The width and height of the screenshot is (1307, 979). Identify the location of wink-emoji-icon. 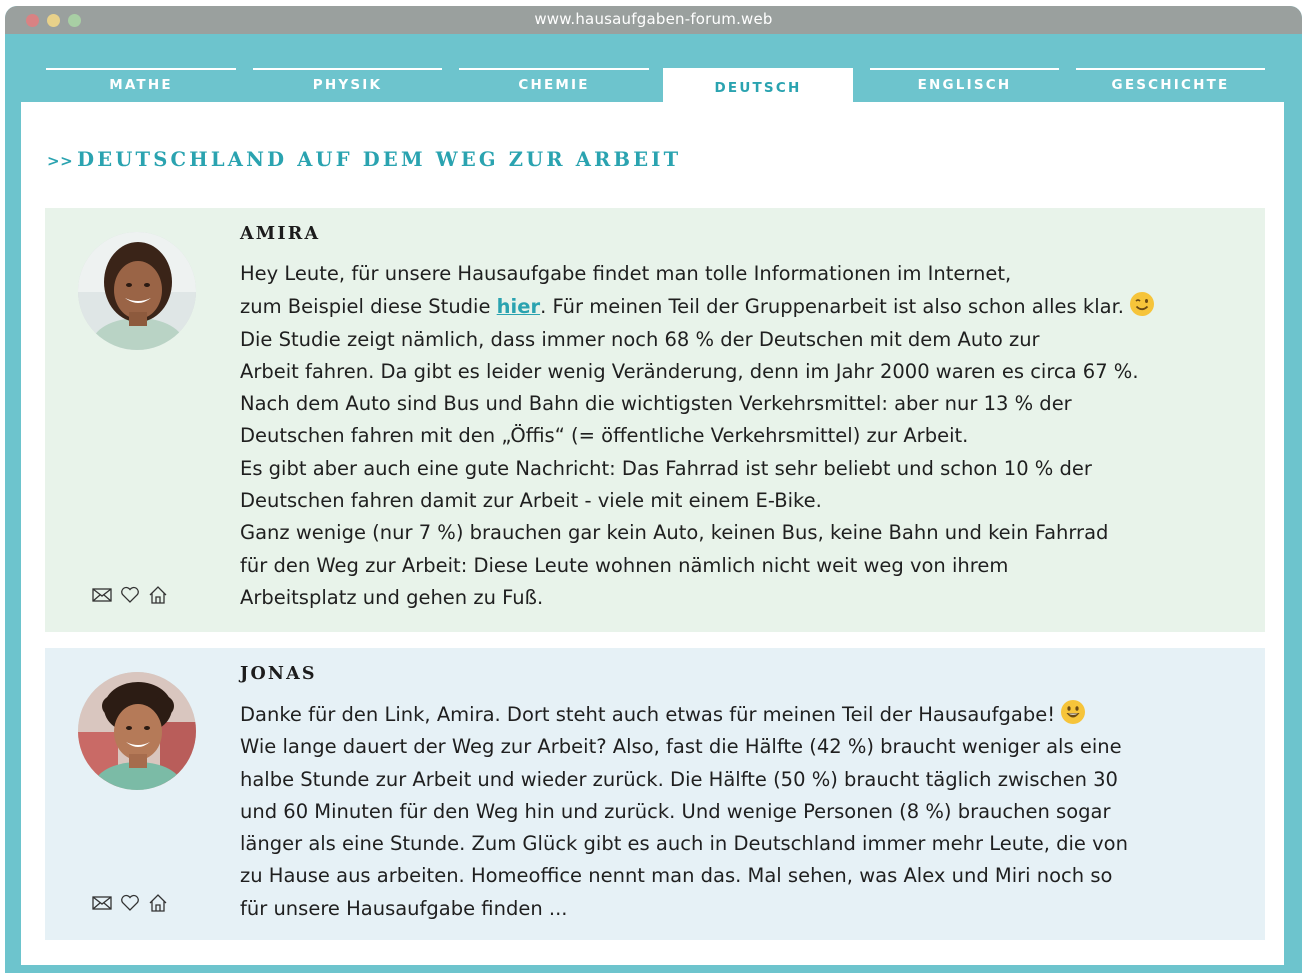
(1142, 304).